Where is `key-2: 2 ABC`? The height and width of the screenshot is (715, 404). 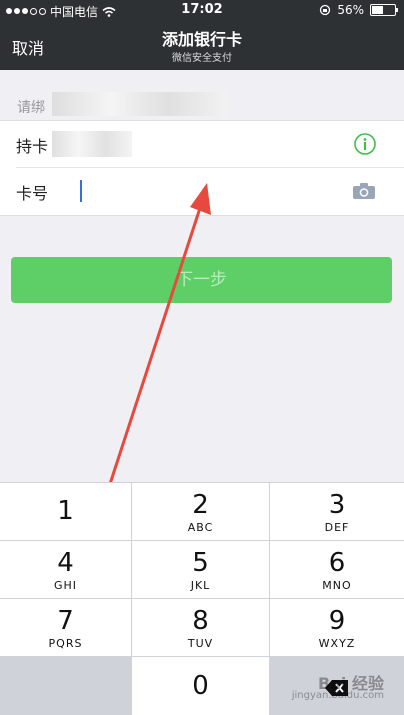 key-2: 2 ABC is located at coordinates (200, 511).